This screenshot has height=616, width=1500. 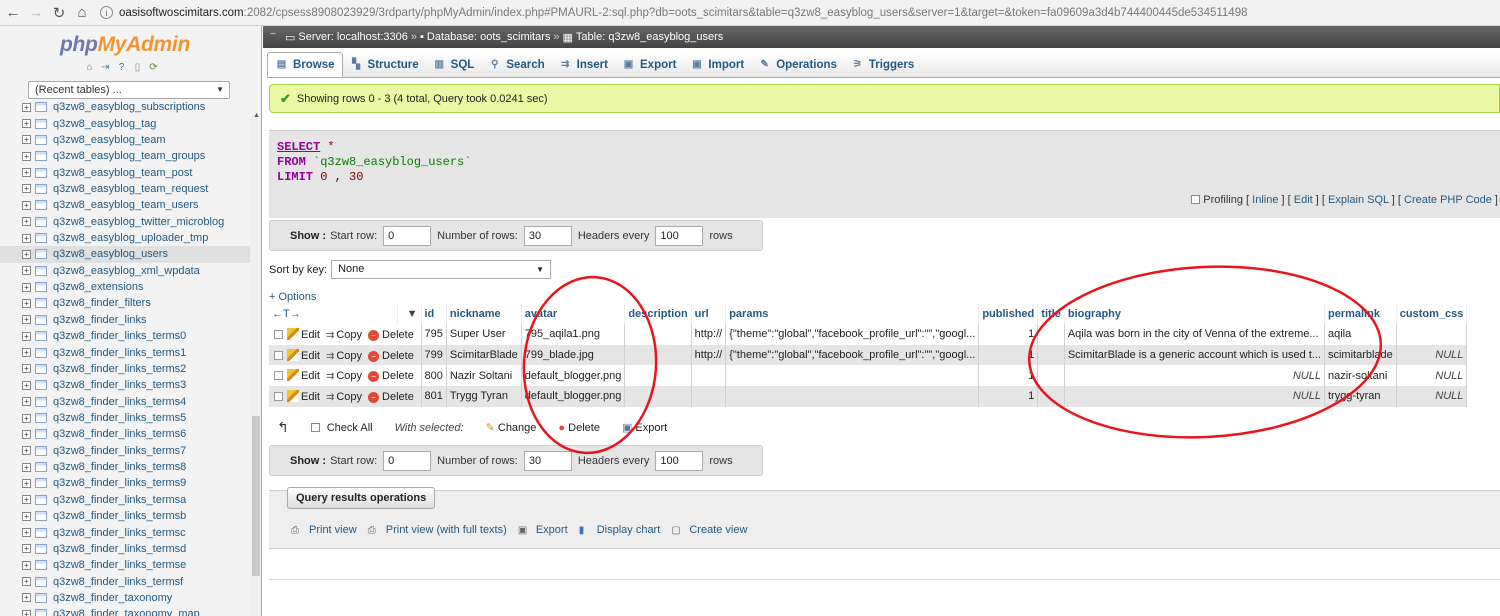 What do you see at coordinates (125, 549) in the screenshot?
I see `sidebar-item-q3zw8-finder-links-termsd: + q3zw8_finder_links_termsd` at bounding box center [125, 549].